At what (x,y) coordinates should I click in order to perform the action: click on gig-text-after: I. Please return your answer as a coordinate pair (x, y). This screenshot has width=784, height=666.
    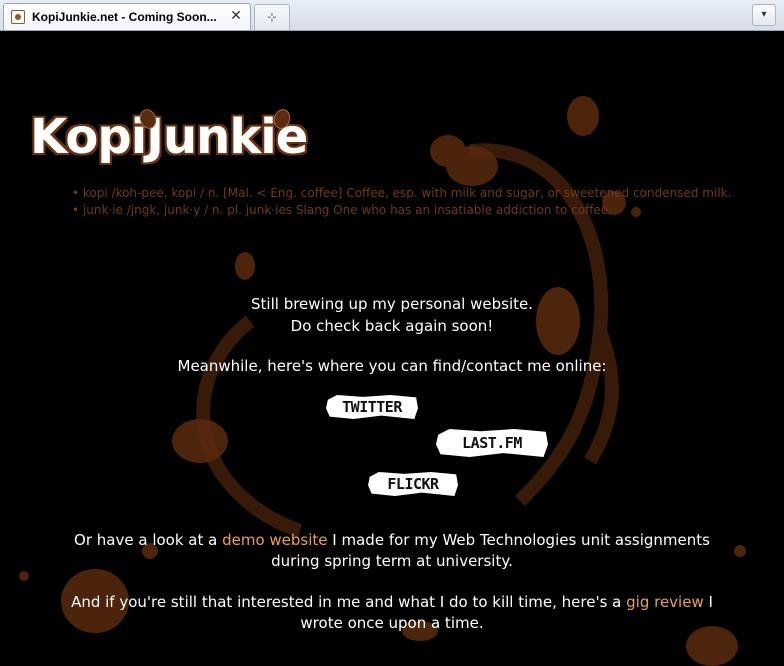
    Looking at the image, I should click on (708, 602).